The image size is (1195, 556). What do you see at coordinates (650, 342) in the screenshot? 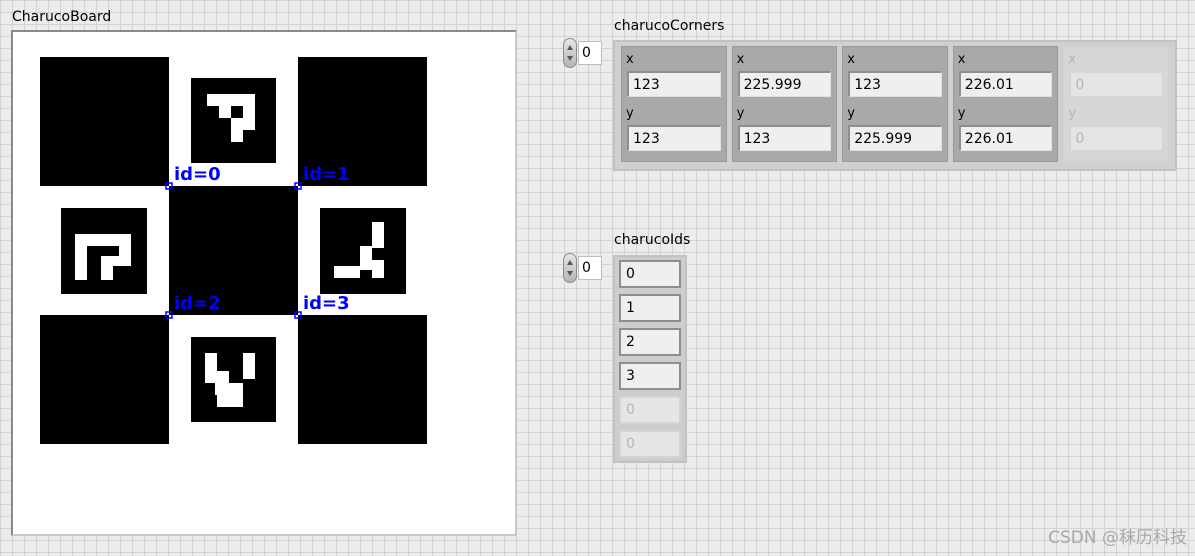
I see `id-value-field: 2` at bounding box center [650, 342].